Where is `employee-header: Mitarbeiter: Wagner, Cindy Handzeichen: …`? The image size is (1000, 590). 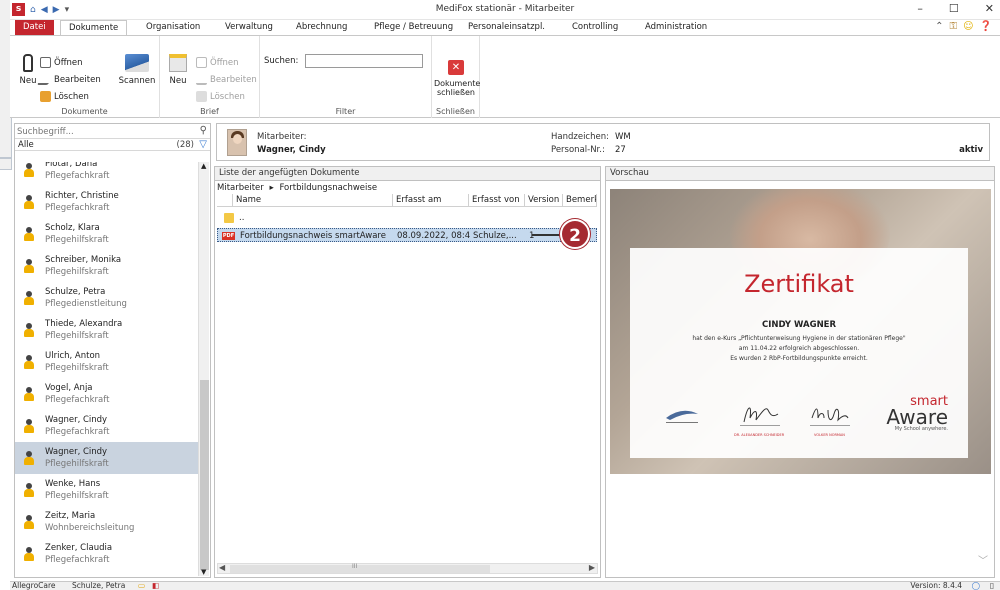
employee-header: Mitarbeiter: Wagner, Cindy Handzeichen: … is located at coordinates (603, 142).